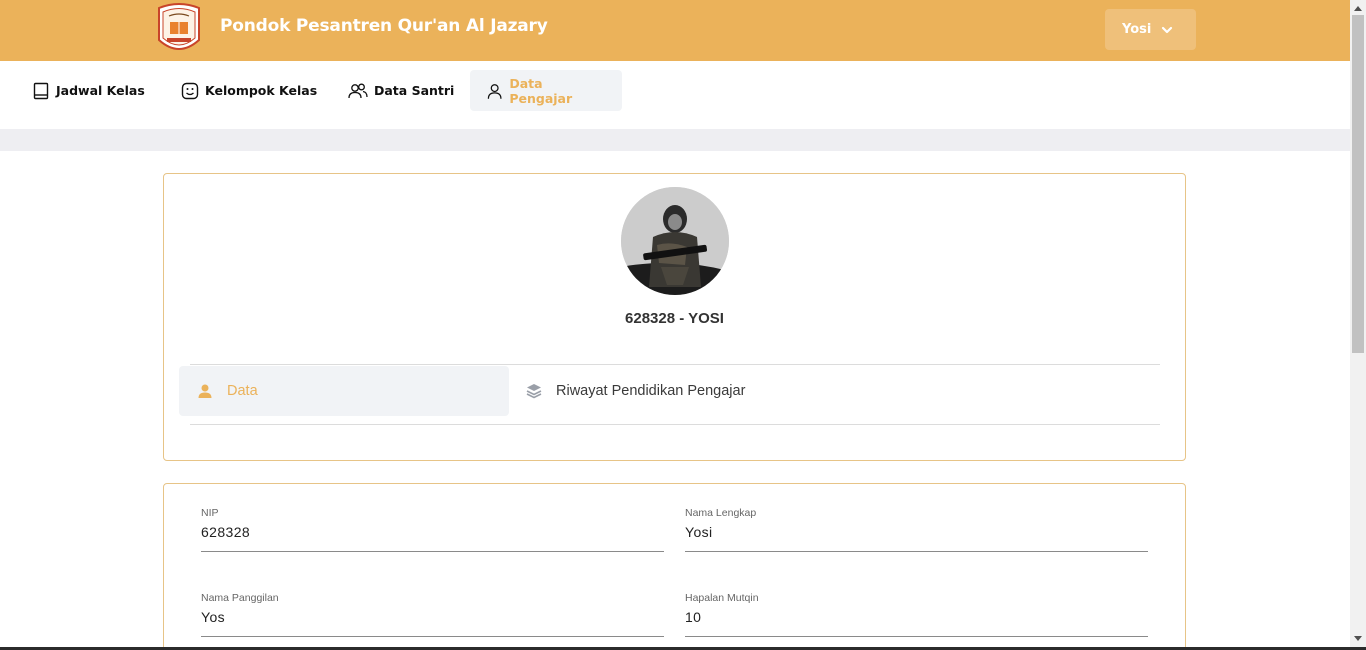  I want to click on user-icon, so click(494, 91).